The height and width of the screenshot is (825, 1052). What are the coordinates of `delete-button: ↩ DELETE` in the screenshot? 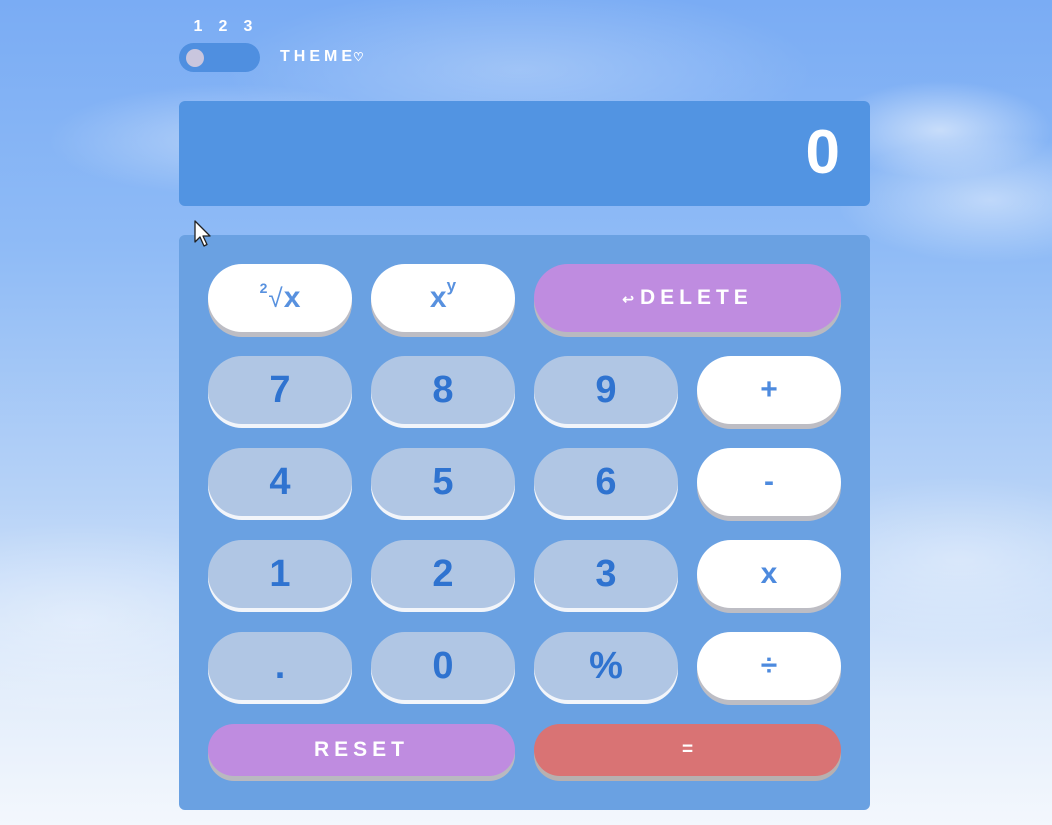 It's located at (687, 298).